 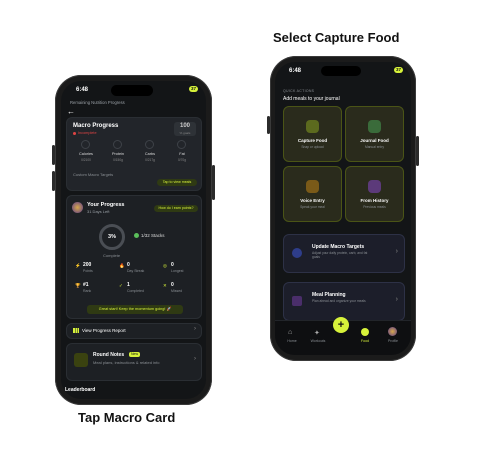 I want to click on macro-targets-title: Update Macro Targets, so click(x=338, y=247).